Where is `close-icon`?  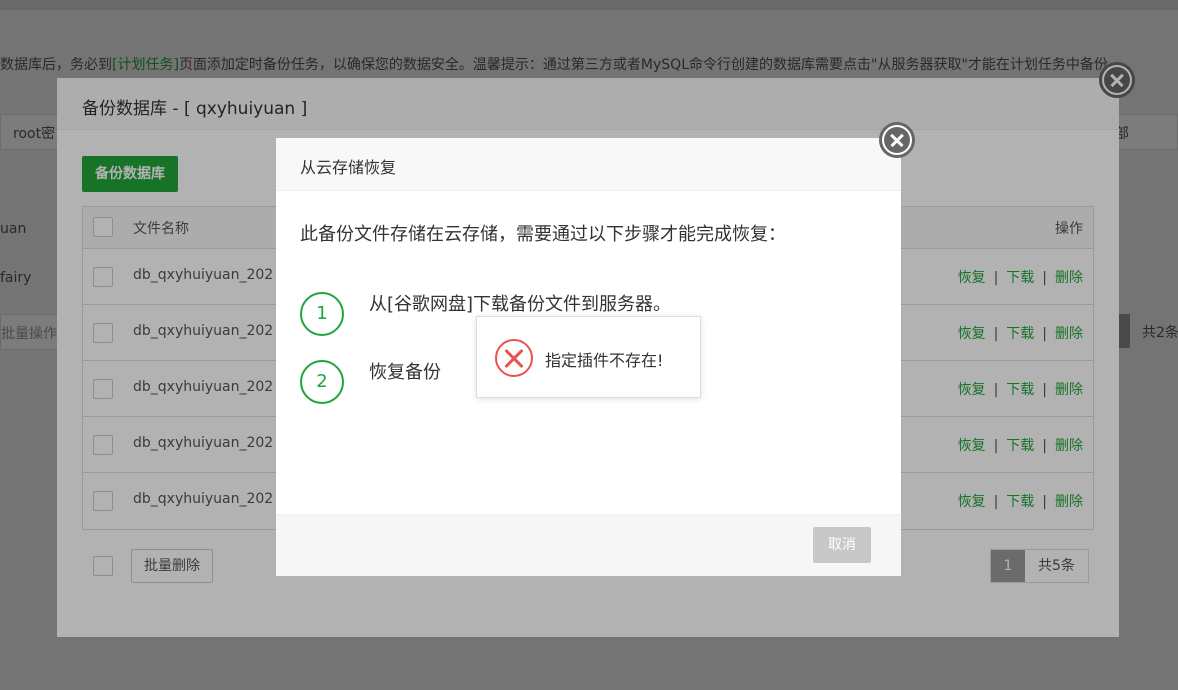
close-icon is located at coordinates (897, 140).